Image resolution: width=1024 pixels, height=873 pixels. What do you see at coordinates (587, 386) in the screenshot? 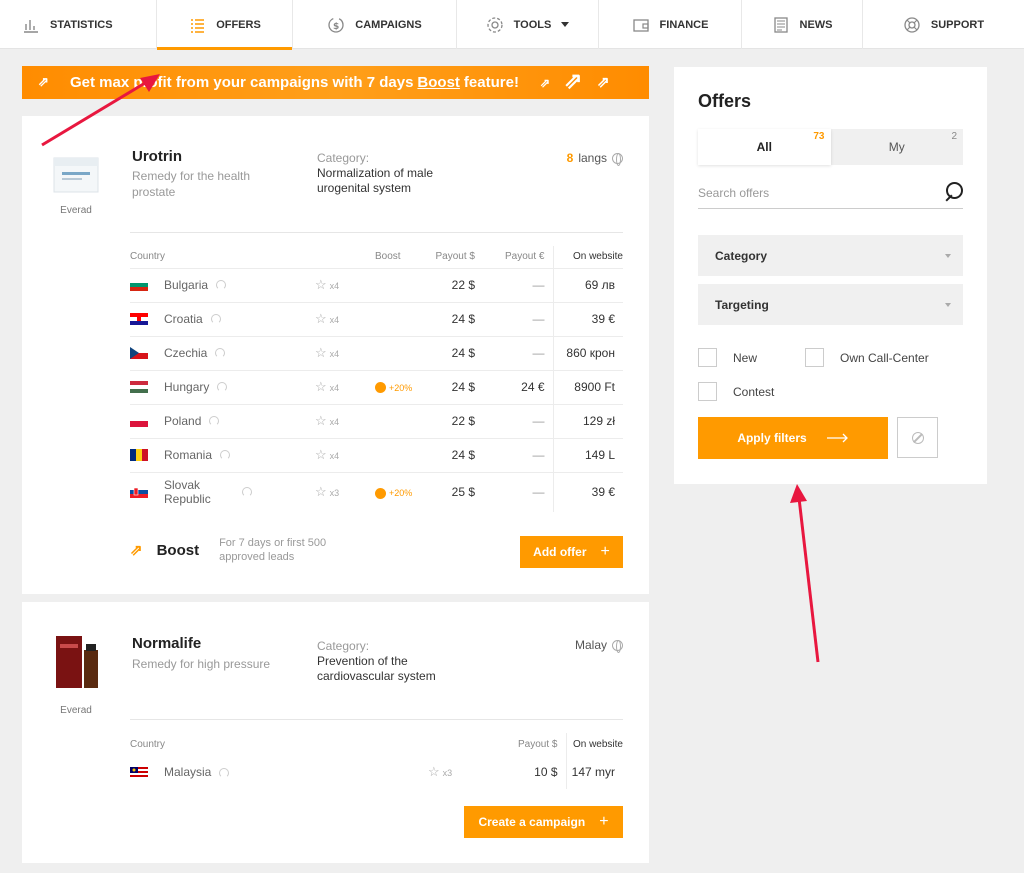
I see `on-website-price: 8900 Ft` at bounding box center [587, 386].